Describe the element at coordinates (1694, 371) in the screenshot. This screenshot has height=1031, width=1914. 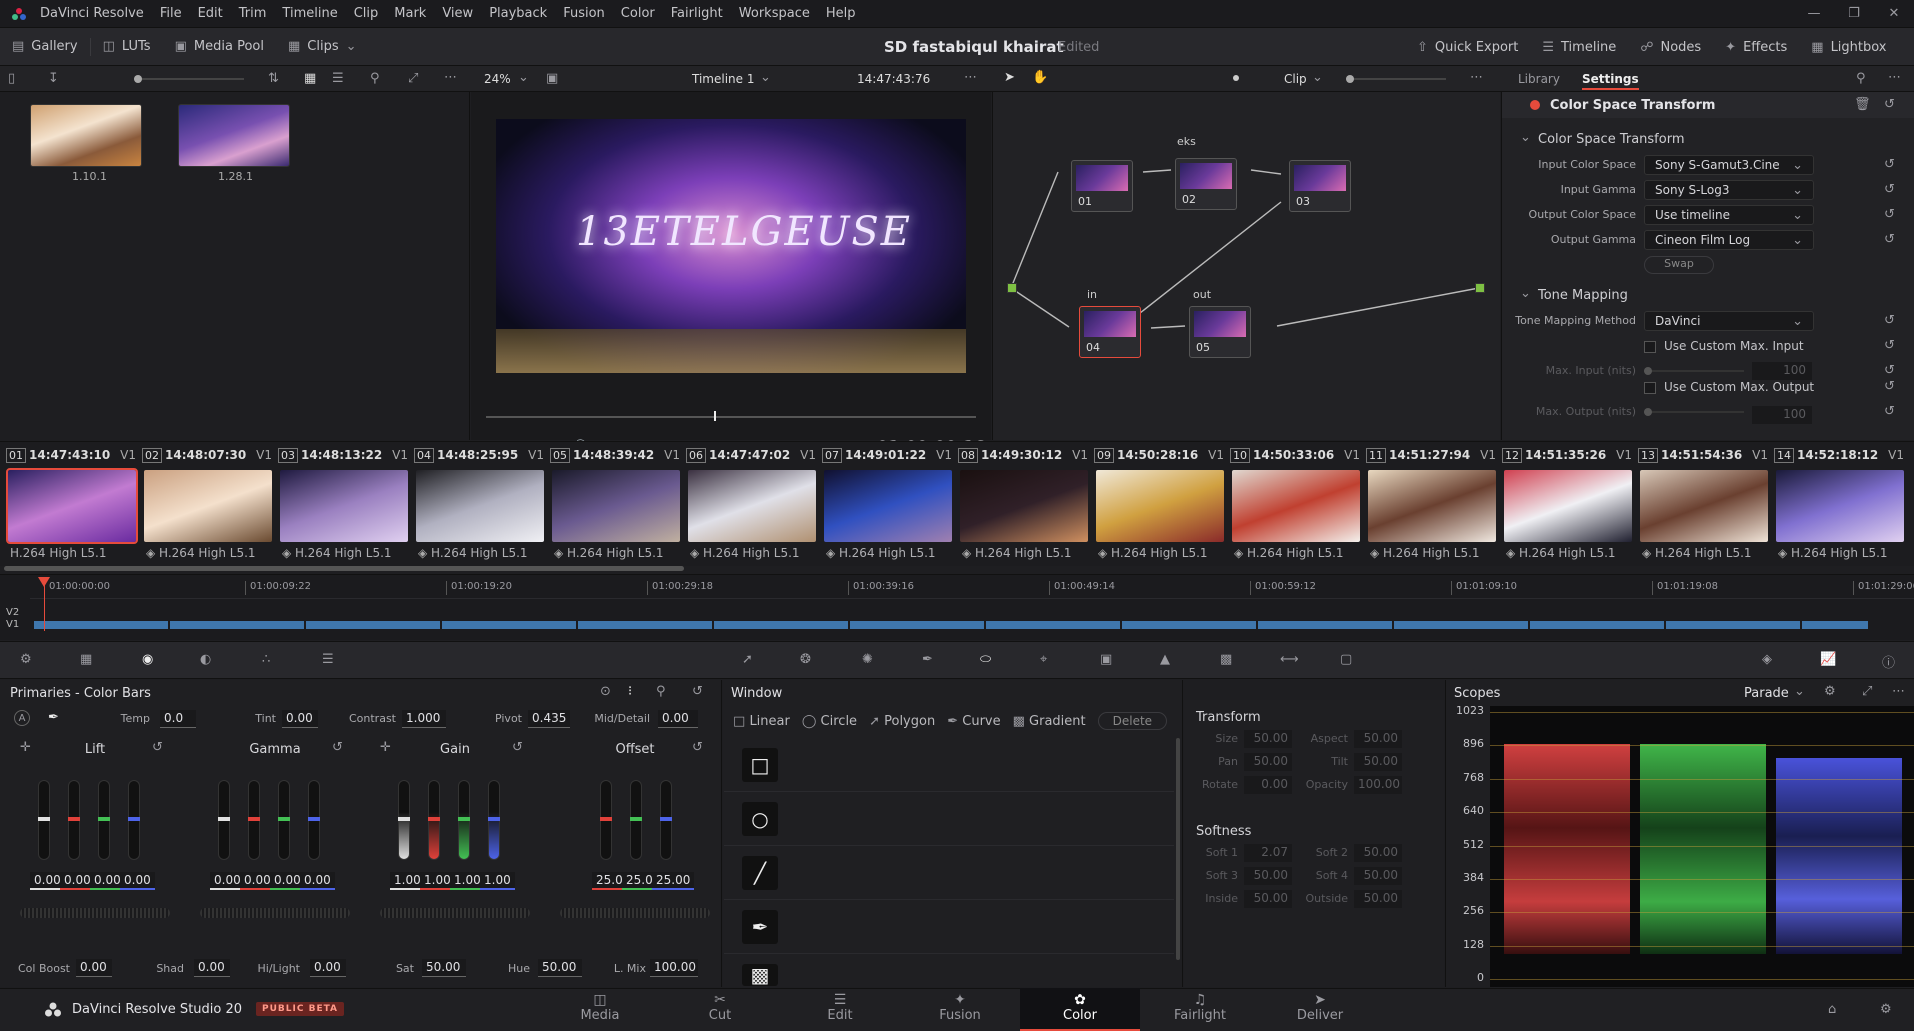
I see `max-input-slider` at that location.